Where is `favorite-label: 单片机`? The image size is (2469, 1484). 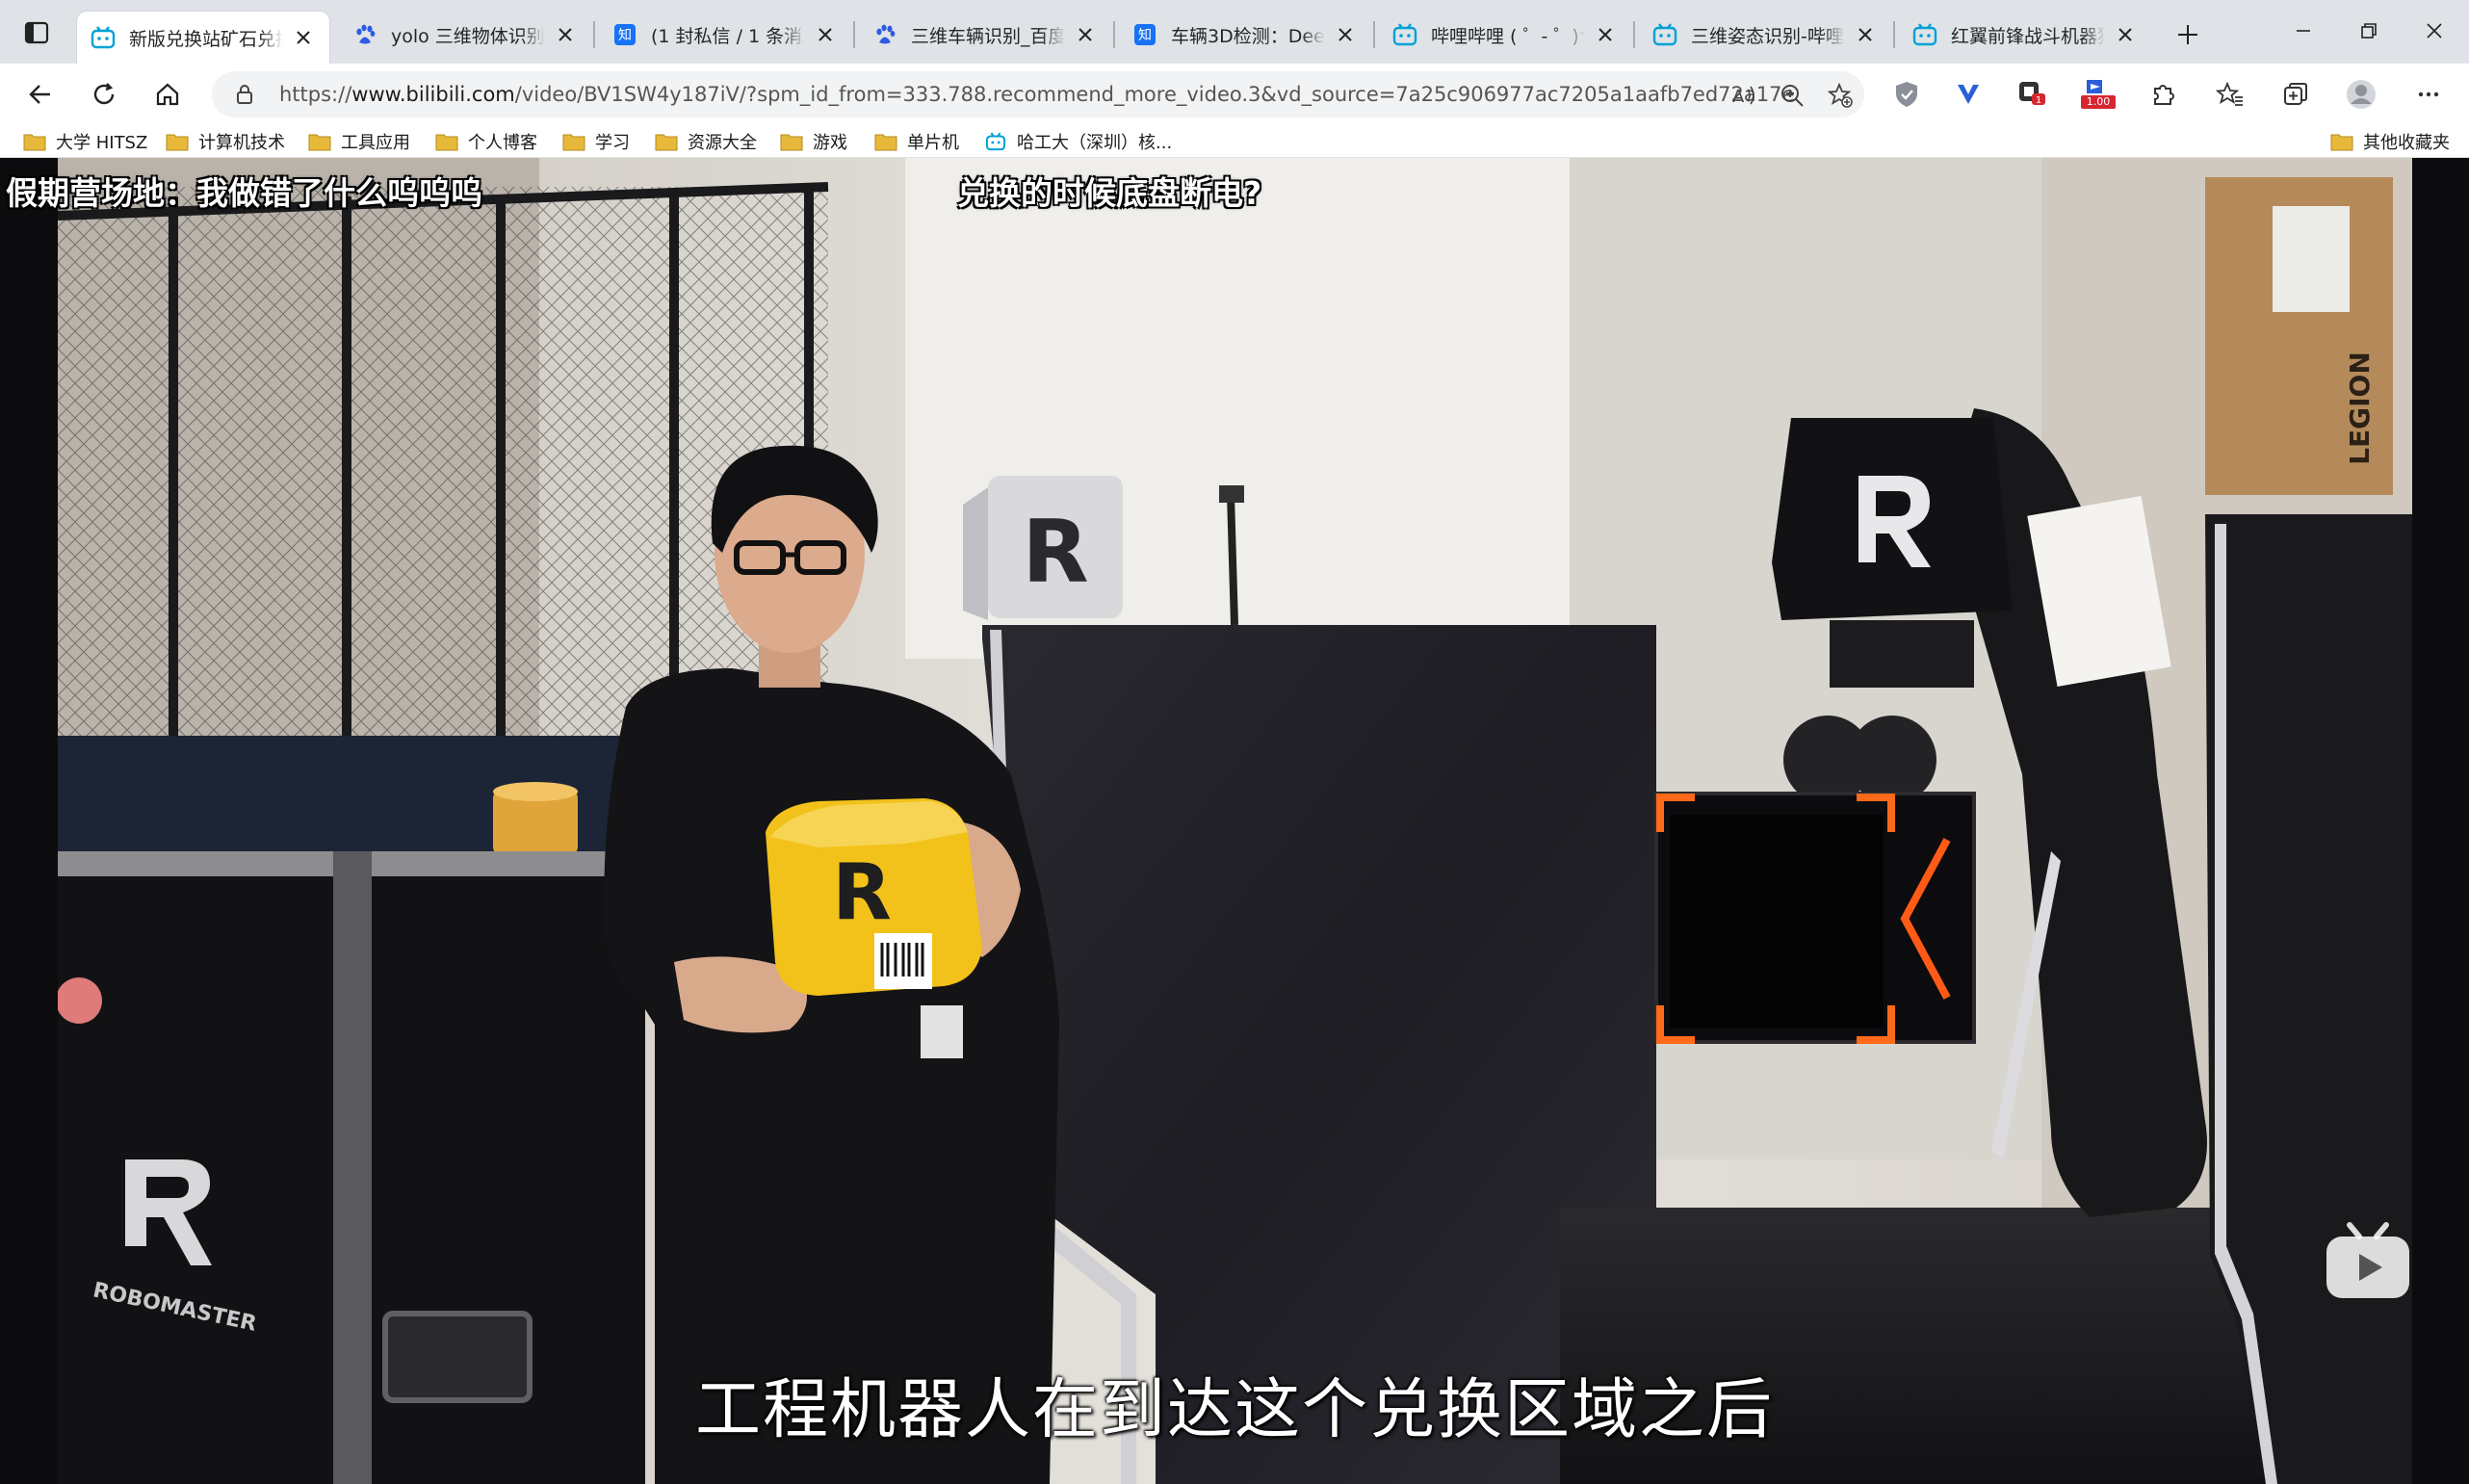 favorite-label: 单片机 is located at coordinates (933, 143).